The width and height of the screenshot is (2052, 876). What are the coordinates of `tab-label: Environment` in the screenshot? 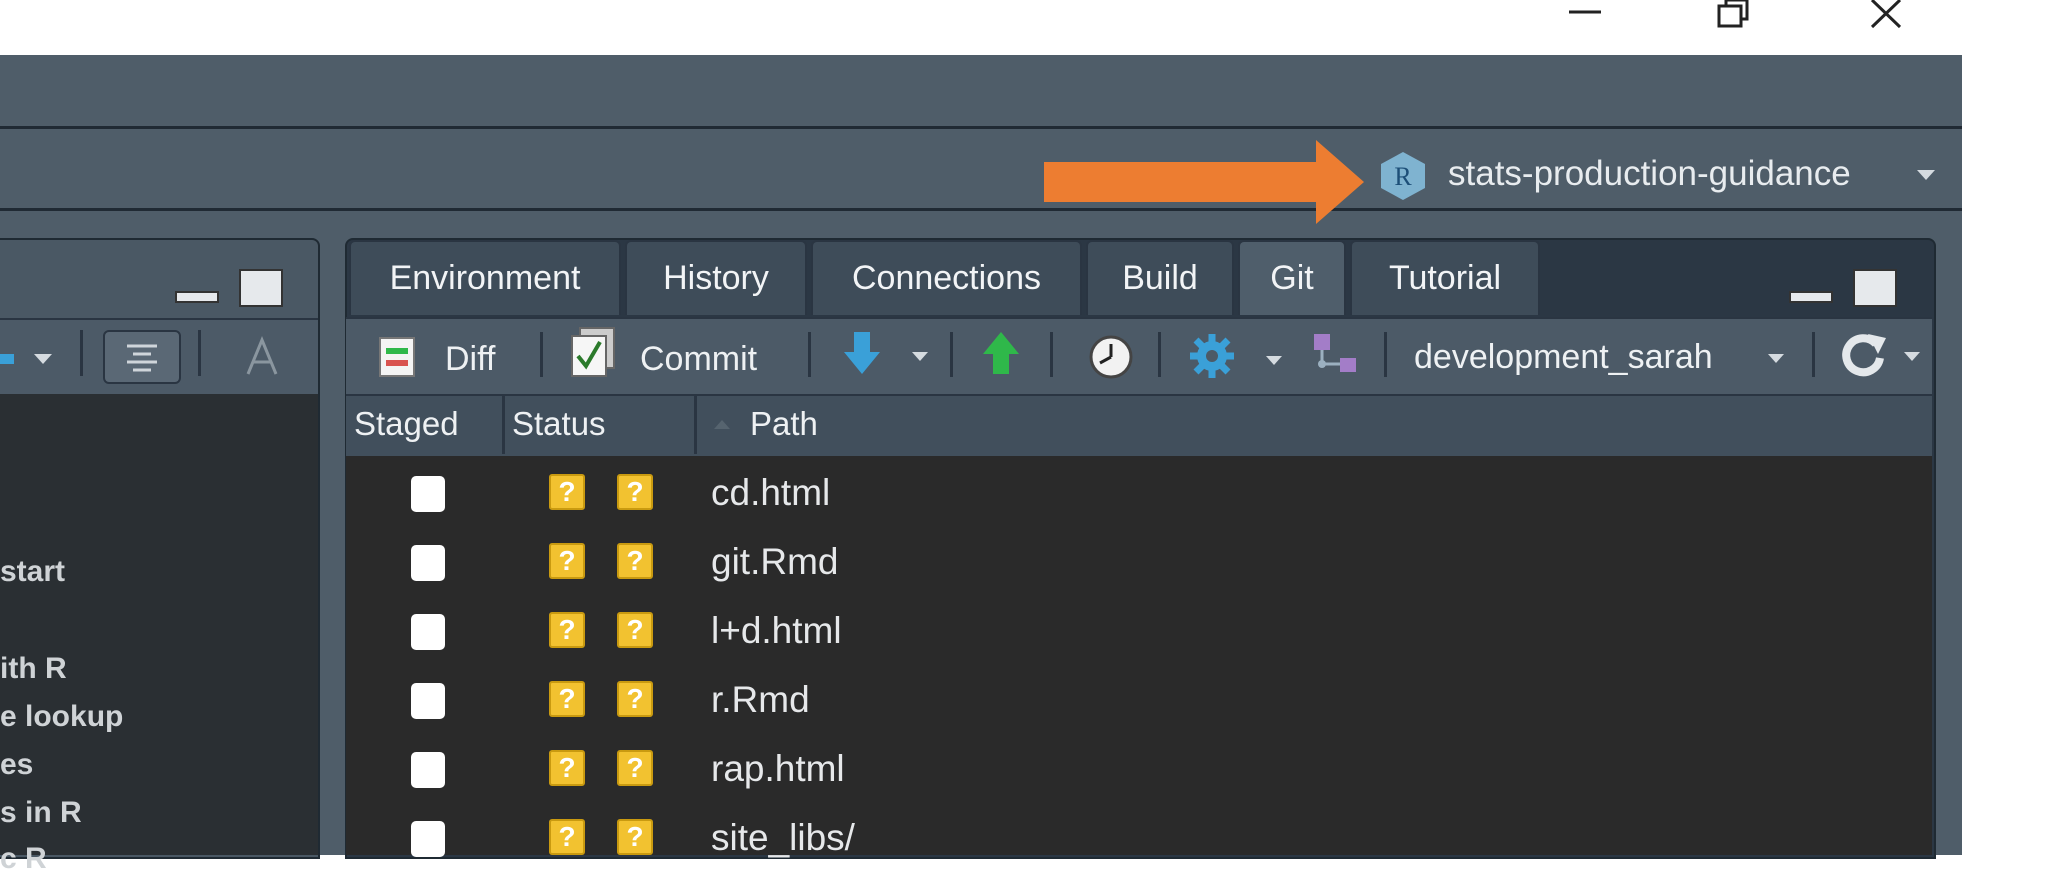 It's located at (485, 278).